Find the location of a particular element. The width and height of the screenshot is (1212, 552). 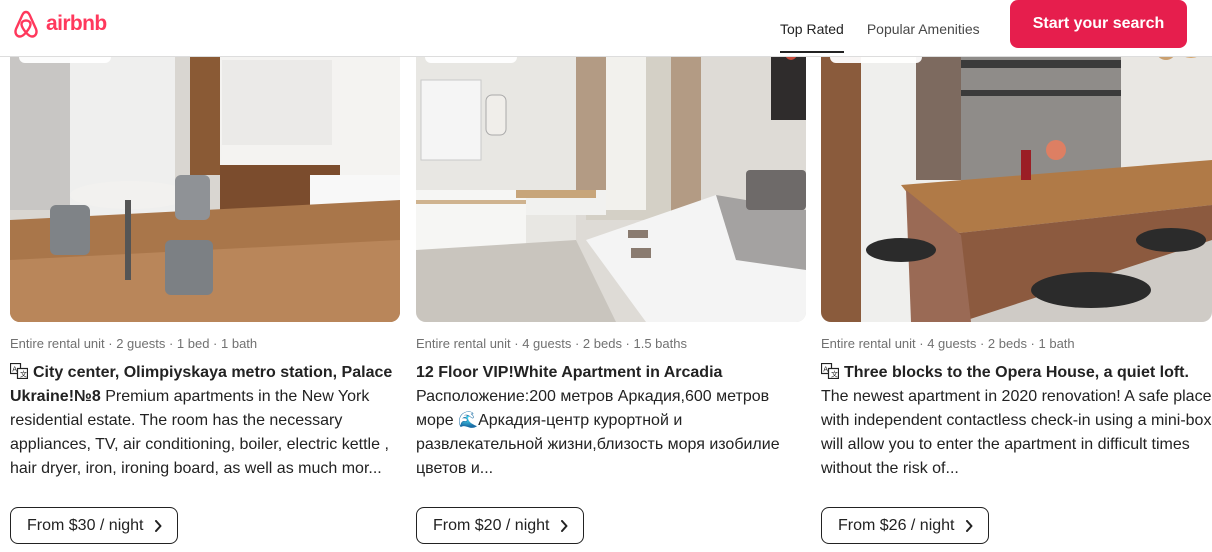

listing-title: 12 Floor VIP!White Apartment in Arcadia is located at coordinates (569, 372).